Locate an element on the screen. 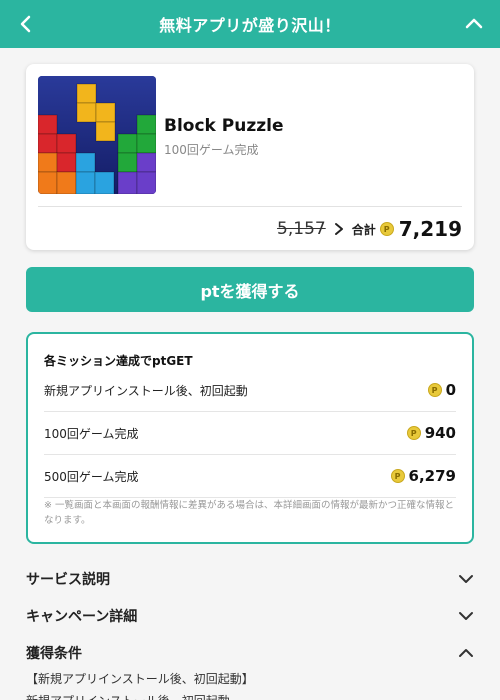 Image resolution: width=500 pixels, height=700 pixels. mission-row: 新規アプリインストール後、初回起動 P0 is located at coordinates (250, 390).